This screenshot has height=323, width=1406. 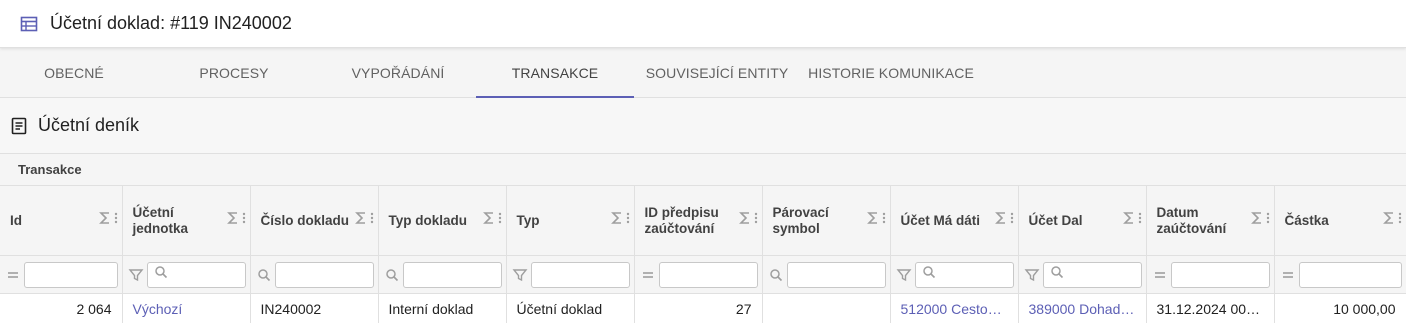 I want to click on column-header-ucetni-jednotka: Účetní jednotka, so click(x=186, y=221).